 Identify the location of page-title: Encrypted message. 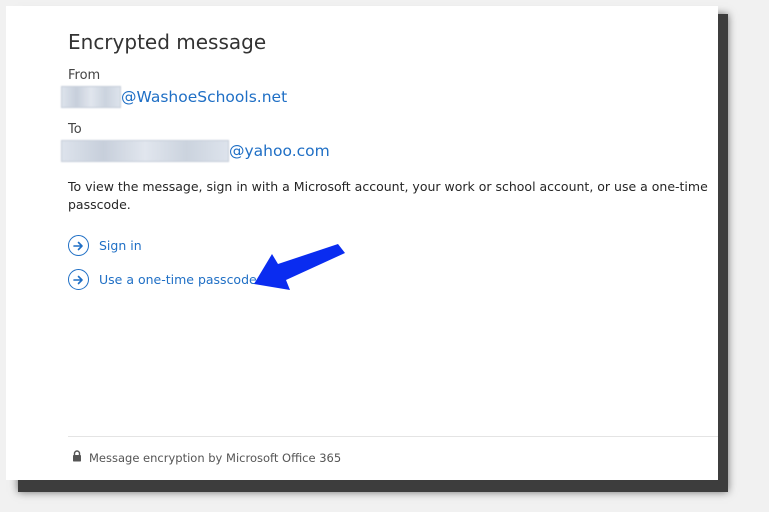
(167, 42).